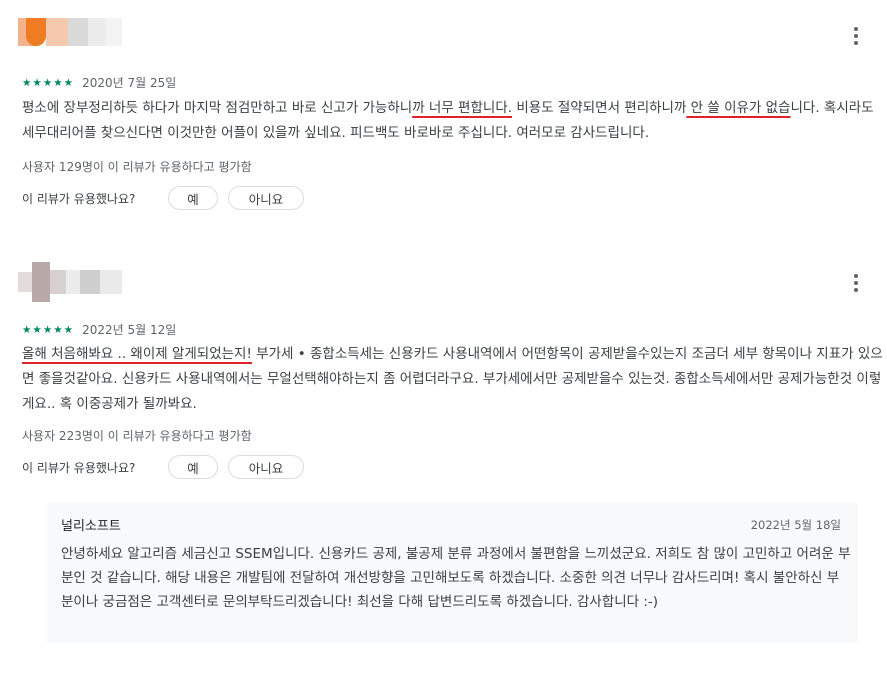 This screenshot has height=679, width=887. Describe the element at coordinates (137, 436) in the screenshot. I see `helpful-count: 사용자 223명이 이 리뷰가 유용하다고 평가함` at that location.